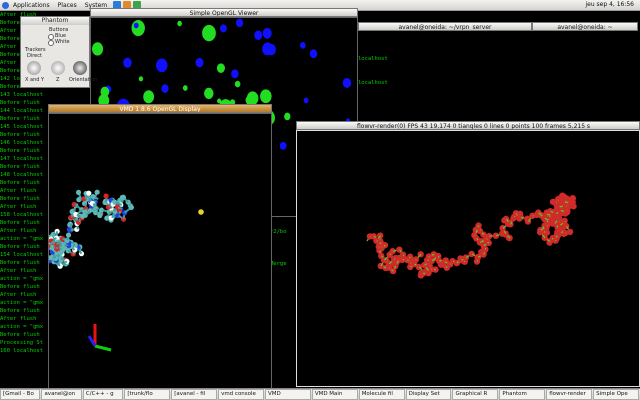 This screenshot has width=640, height=400. Describe the element at coordinates (103, 394) in the screenshot. I see `taskbar-item: C/C++ - g` at that location.